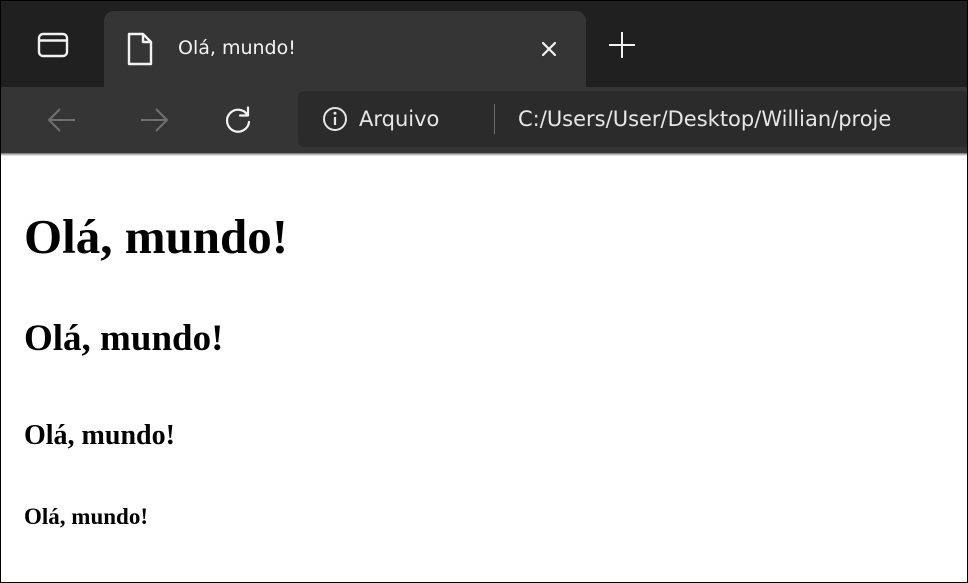 This screenshot has width=968, height=583. I want to click on heading-3: Olá, mundo!, so click(99, 435).